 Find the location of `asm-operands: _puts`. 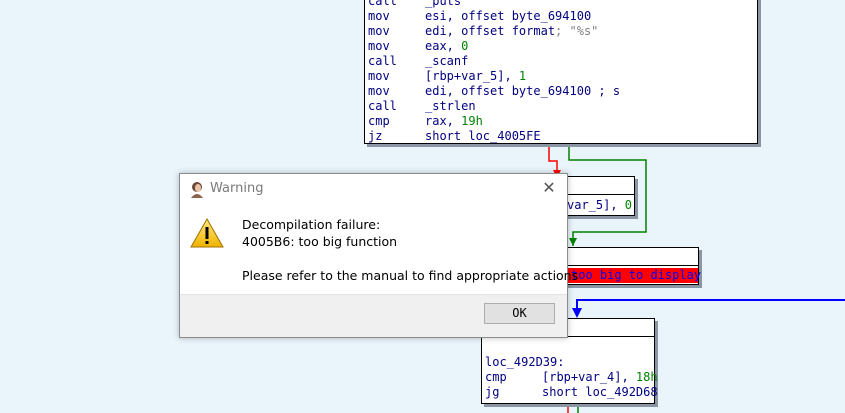

asm-operands: _puts is located at coordinates (443, 4).